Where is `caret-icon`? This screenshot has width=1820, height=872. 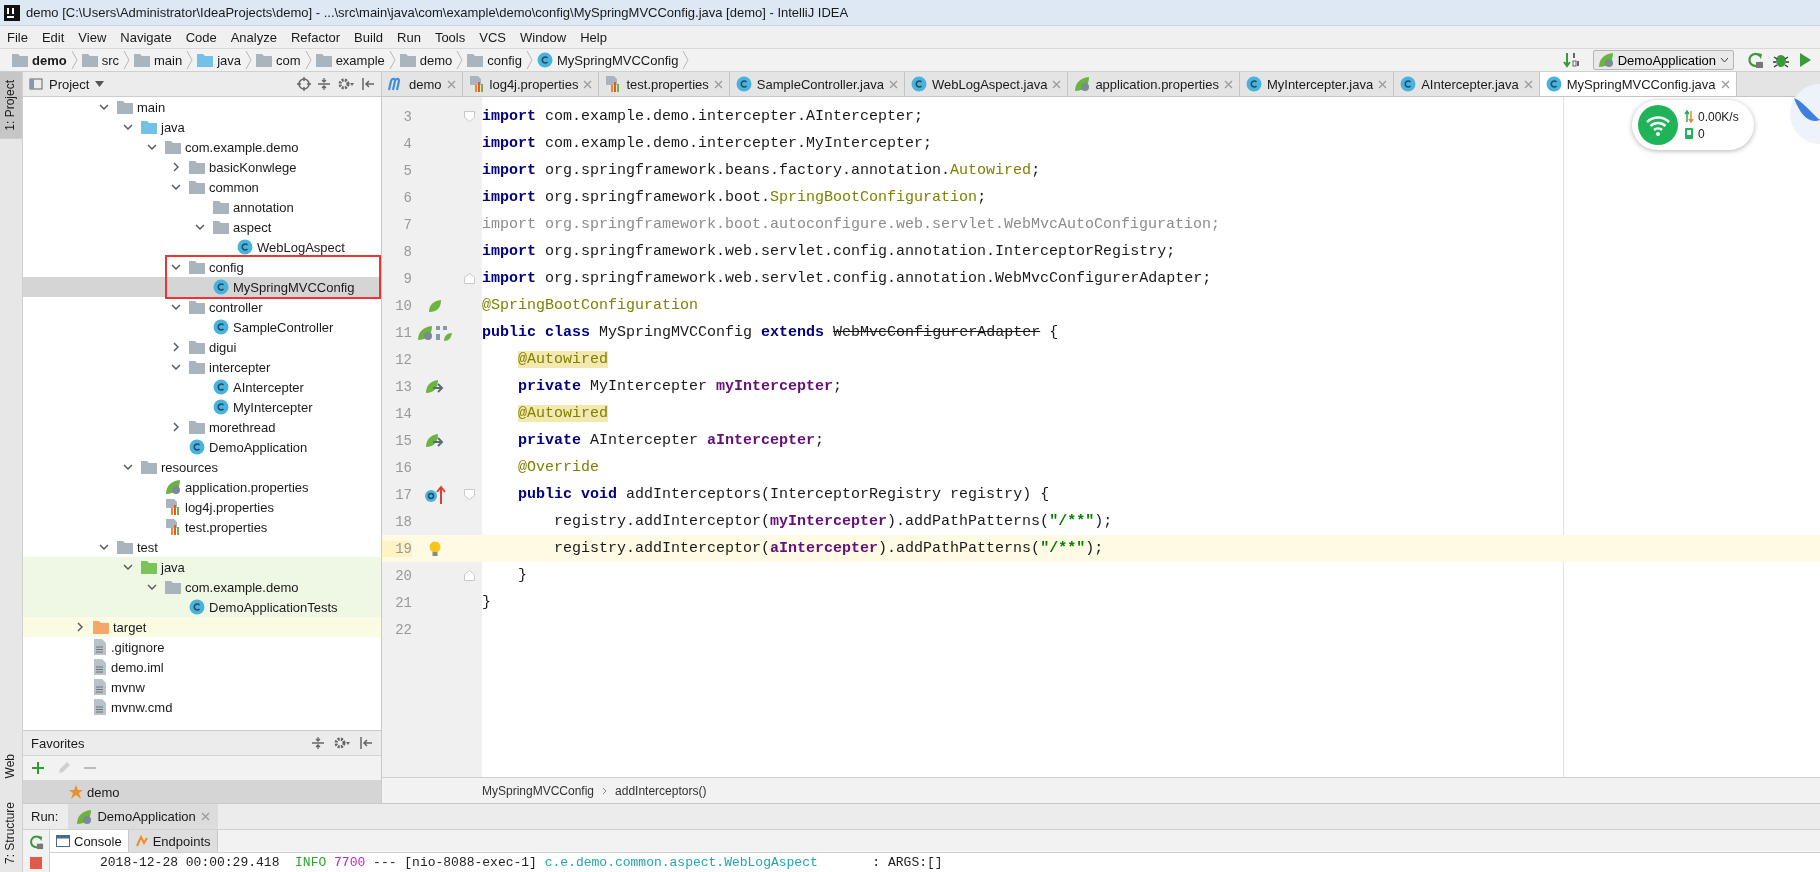 caret-icon is located at coordinates (100, 84).